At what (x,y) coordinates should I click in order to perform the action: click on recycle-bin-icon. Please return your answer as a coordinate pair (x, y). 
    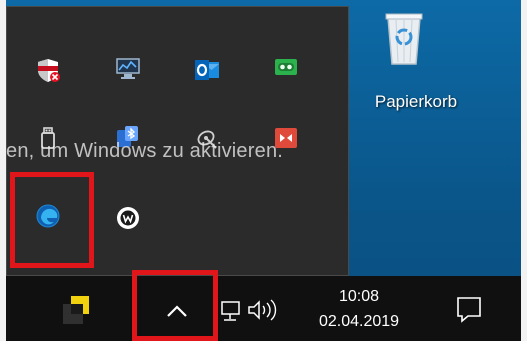
    Looking at the image, I should click on (404, 37).